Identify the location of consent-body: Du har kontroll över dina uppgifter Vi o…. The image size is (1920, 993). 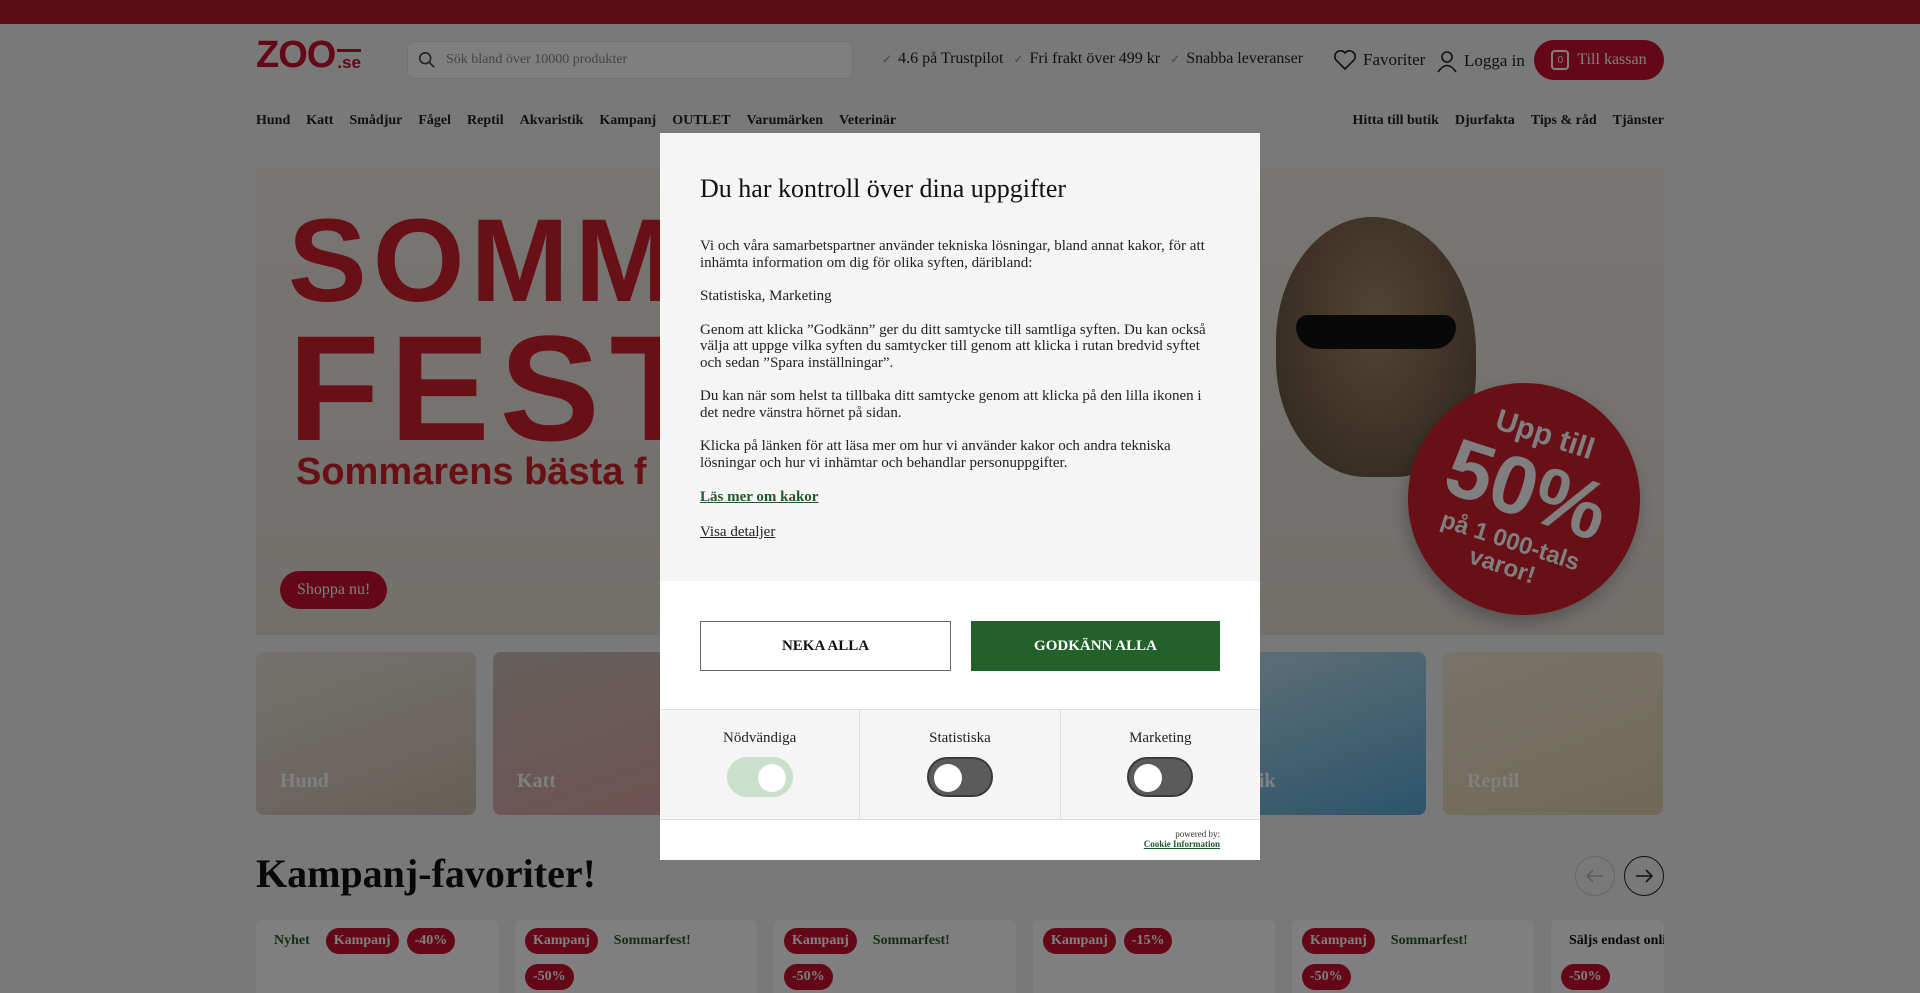
(960, 357).